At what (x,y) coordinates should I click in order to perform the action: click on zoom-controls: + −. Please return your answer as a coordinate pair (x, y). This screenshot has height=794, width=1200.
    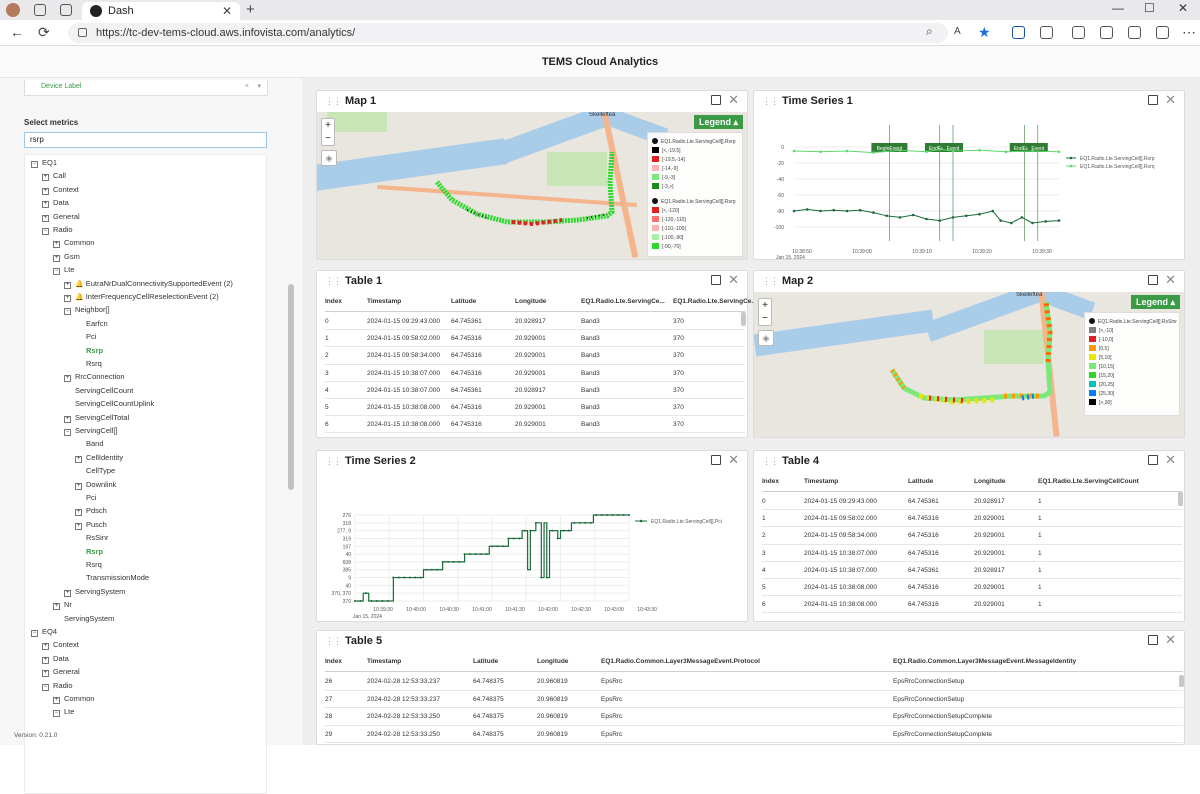
    Looking at the image, I should click on (765, 312).